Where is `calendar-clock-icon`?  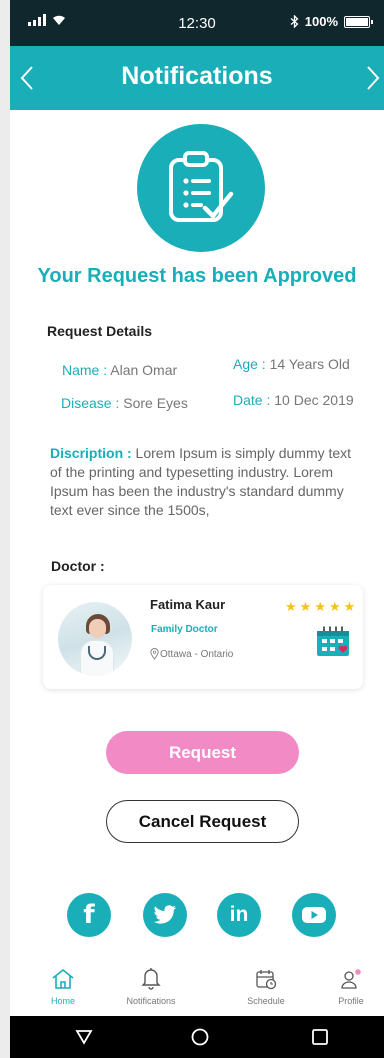
calendar-clock-icon is located at coordinates (266, 977).